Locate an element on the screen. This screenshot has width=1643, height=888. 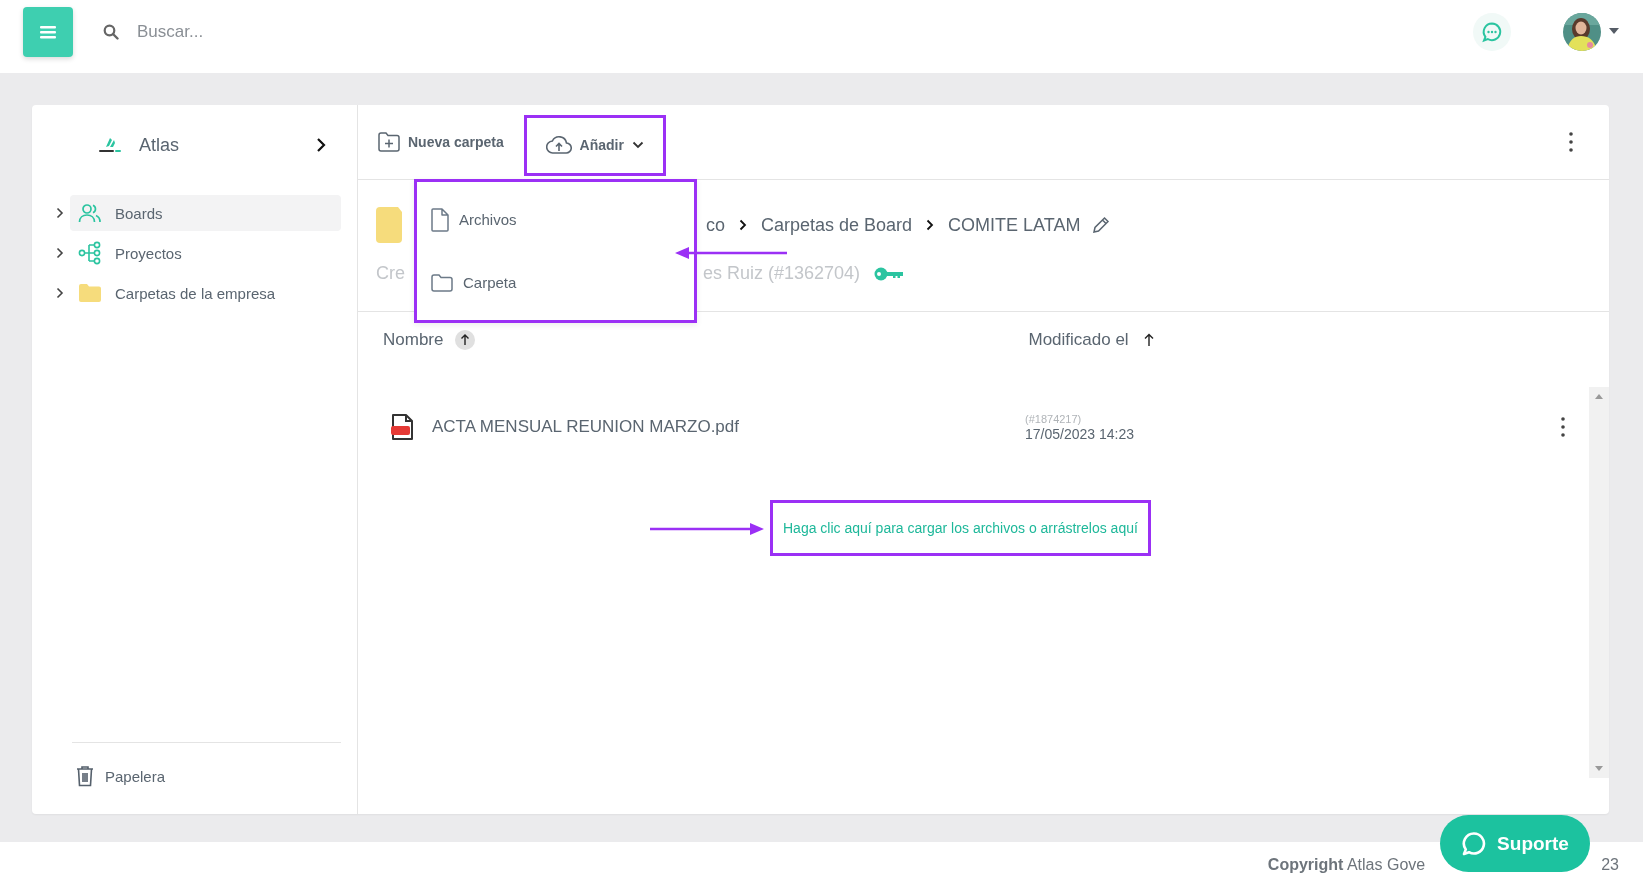
file-name: ACTA MENSUAL REUNION MARZO.pdf is located at coordinates (728, 427).